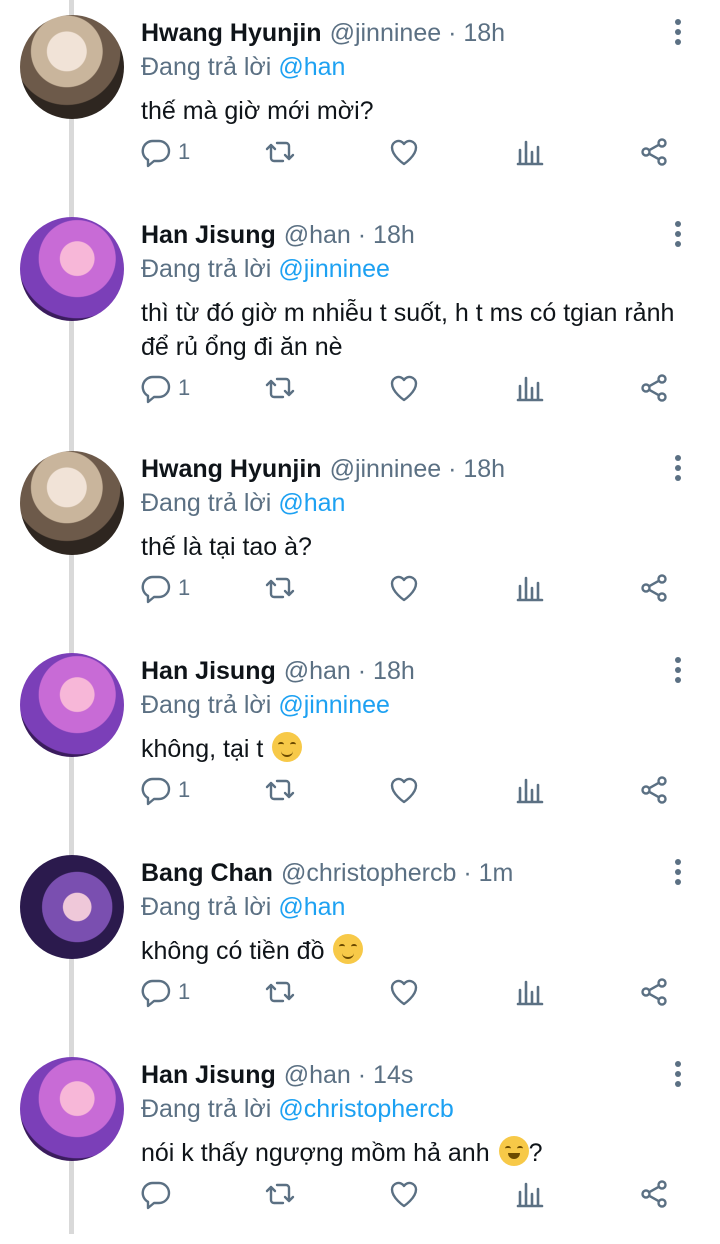 This screenshot has width=720, height=1244. Describe the element at coordinates (513, 1151) in the screenshot. I see `grinning-face-emoji` at that location.